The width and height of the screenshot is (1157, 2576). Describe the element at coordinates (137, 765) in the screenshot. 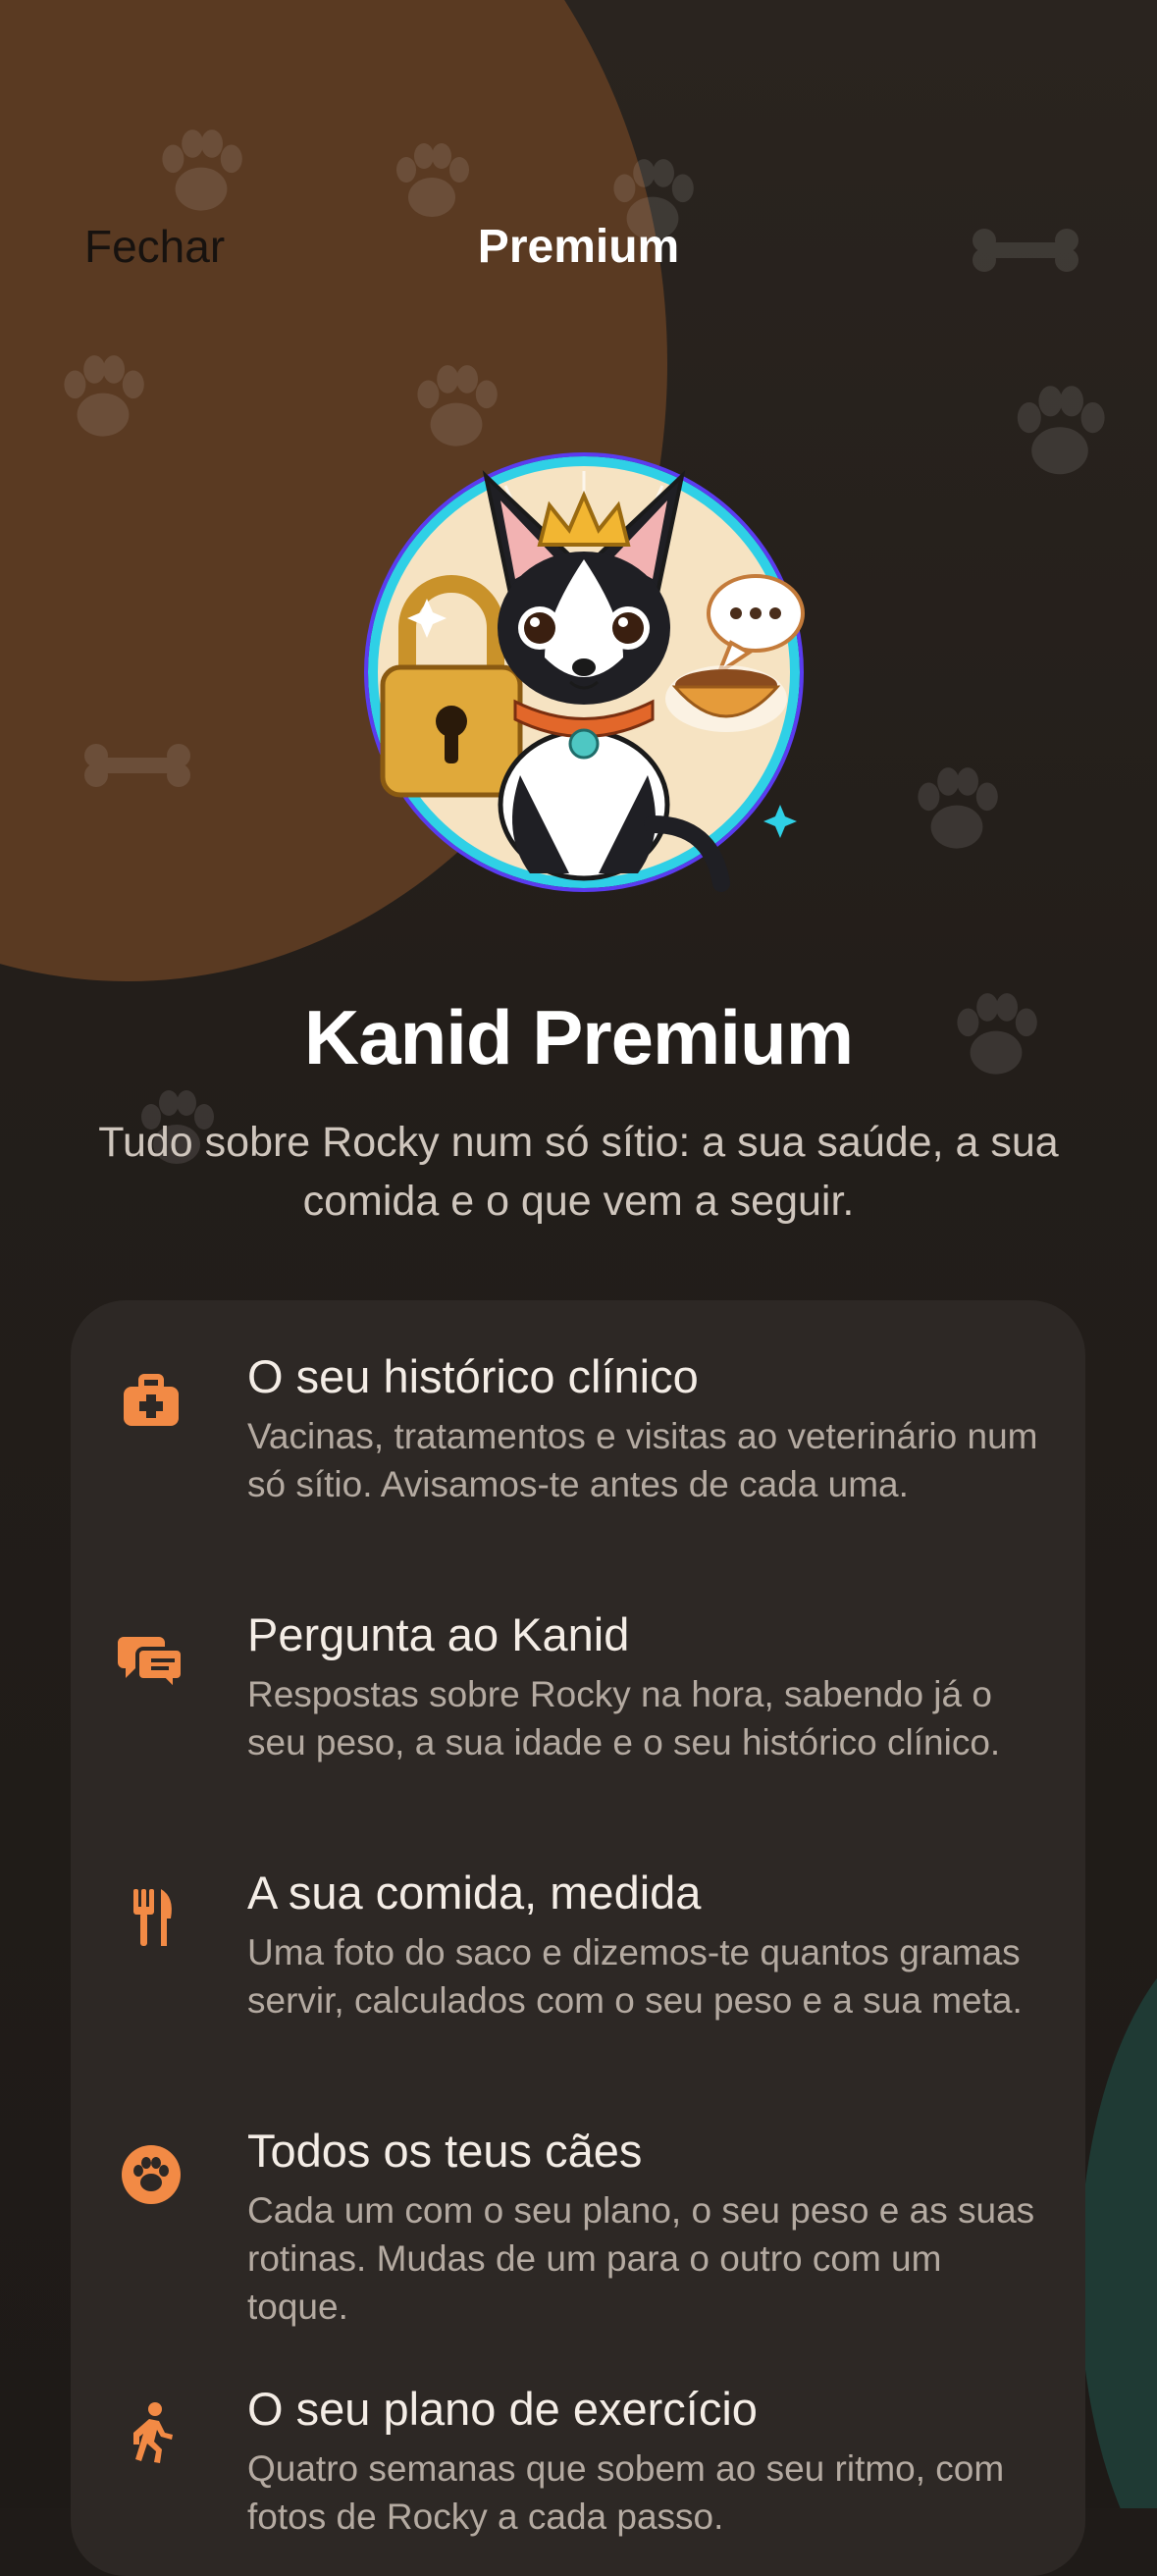

I see `bone-decoration` at that location.